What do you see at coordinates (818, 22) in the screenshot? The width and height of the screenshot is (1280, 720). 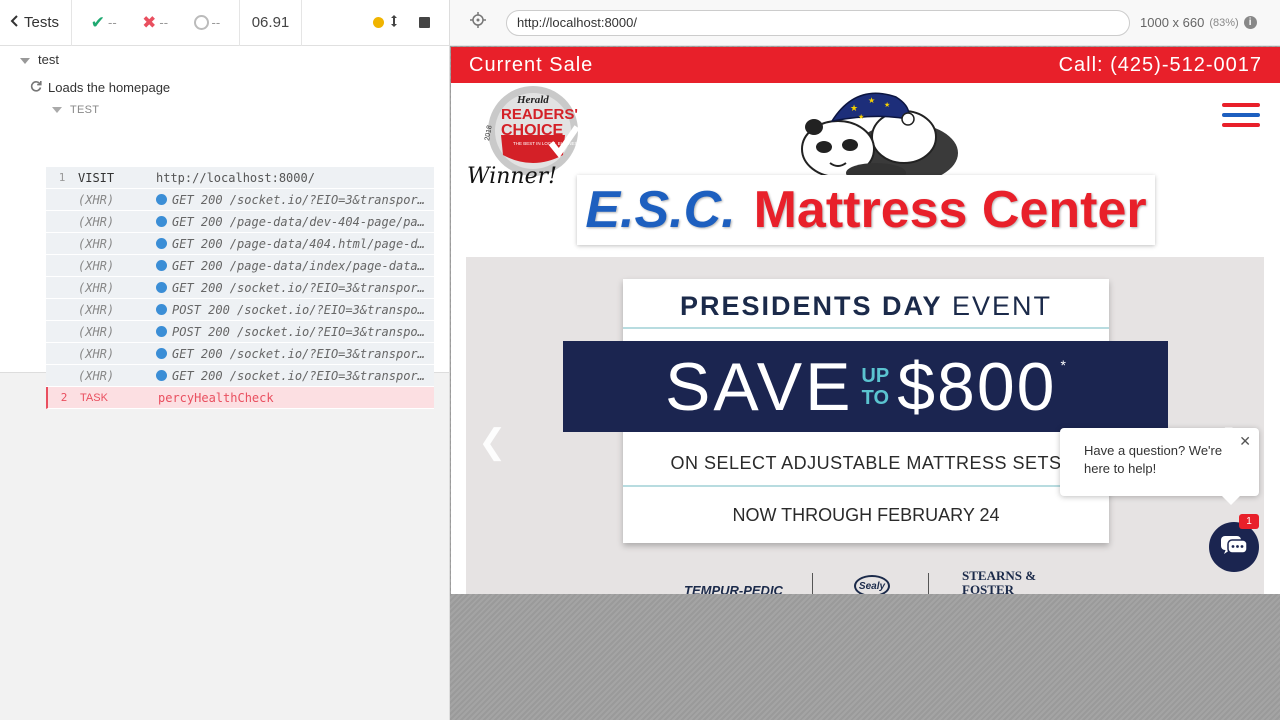 I see `url-bar: http://localhost:8000/` at bounding box center [818, 22].